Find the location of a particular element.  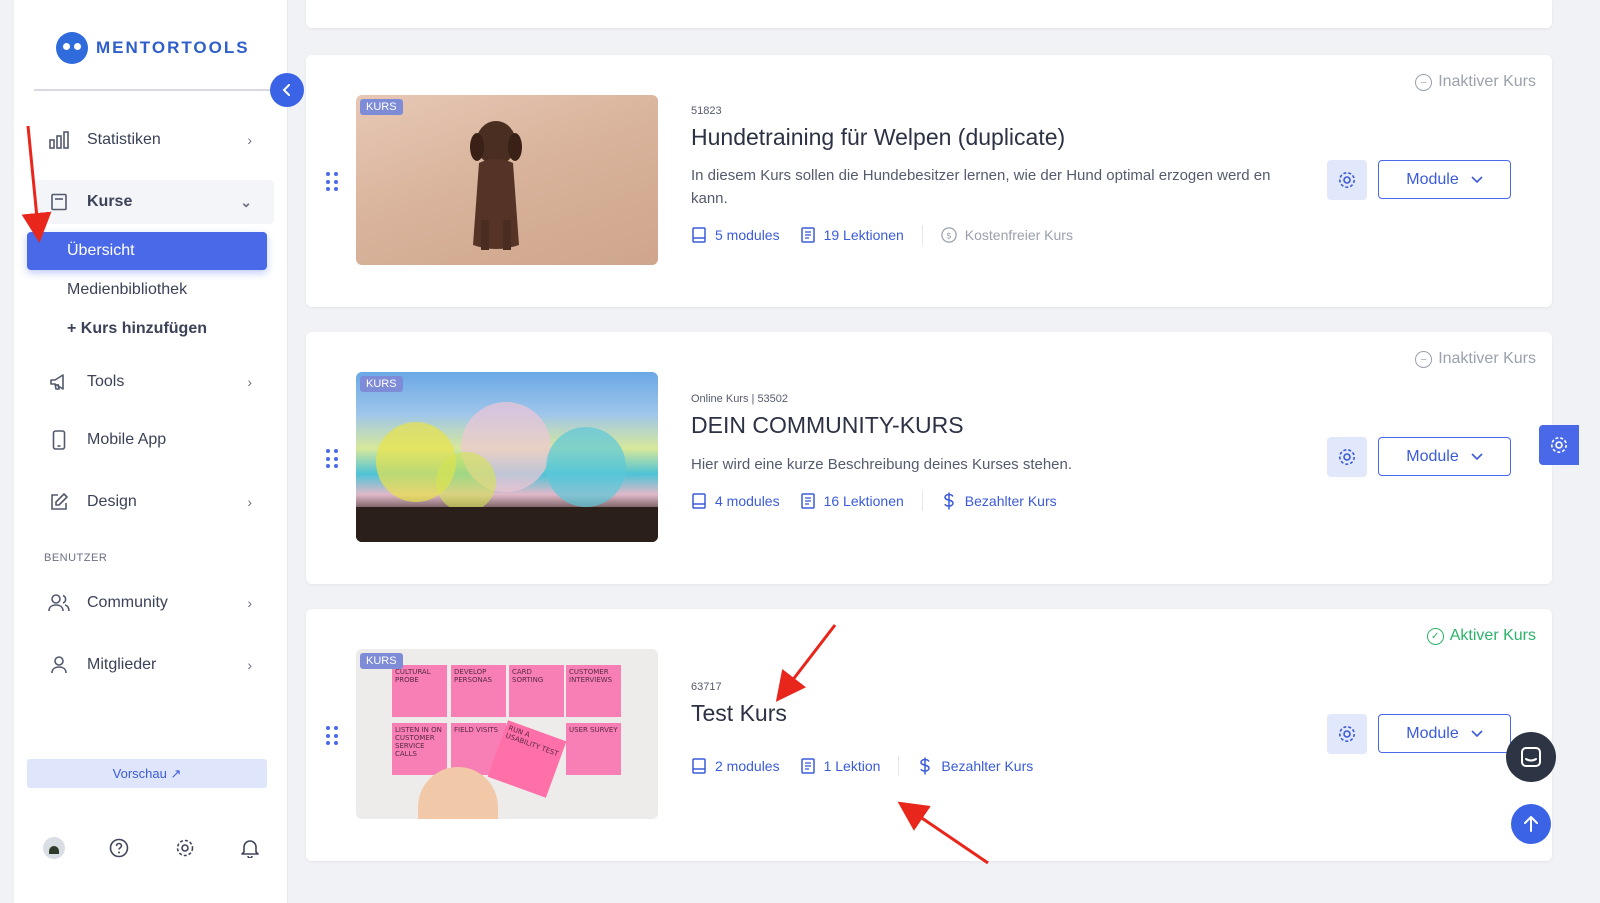

dollar-icon is located at coordinates (925, 766).